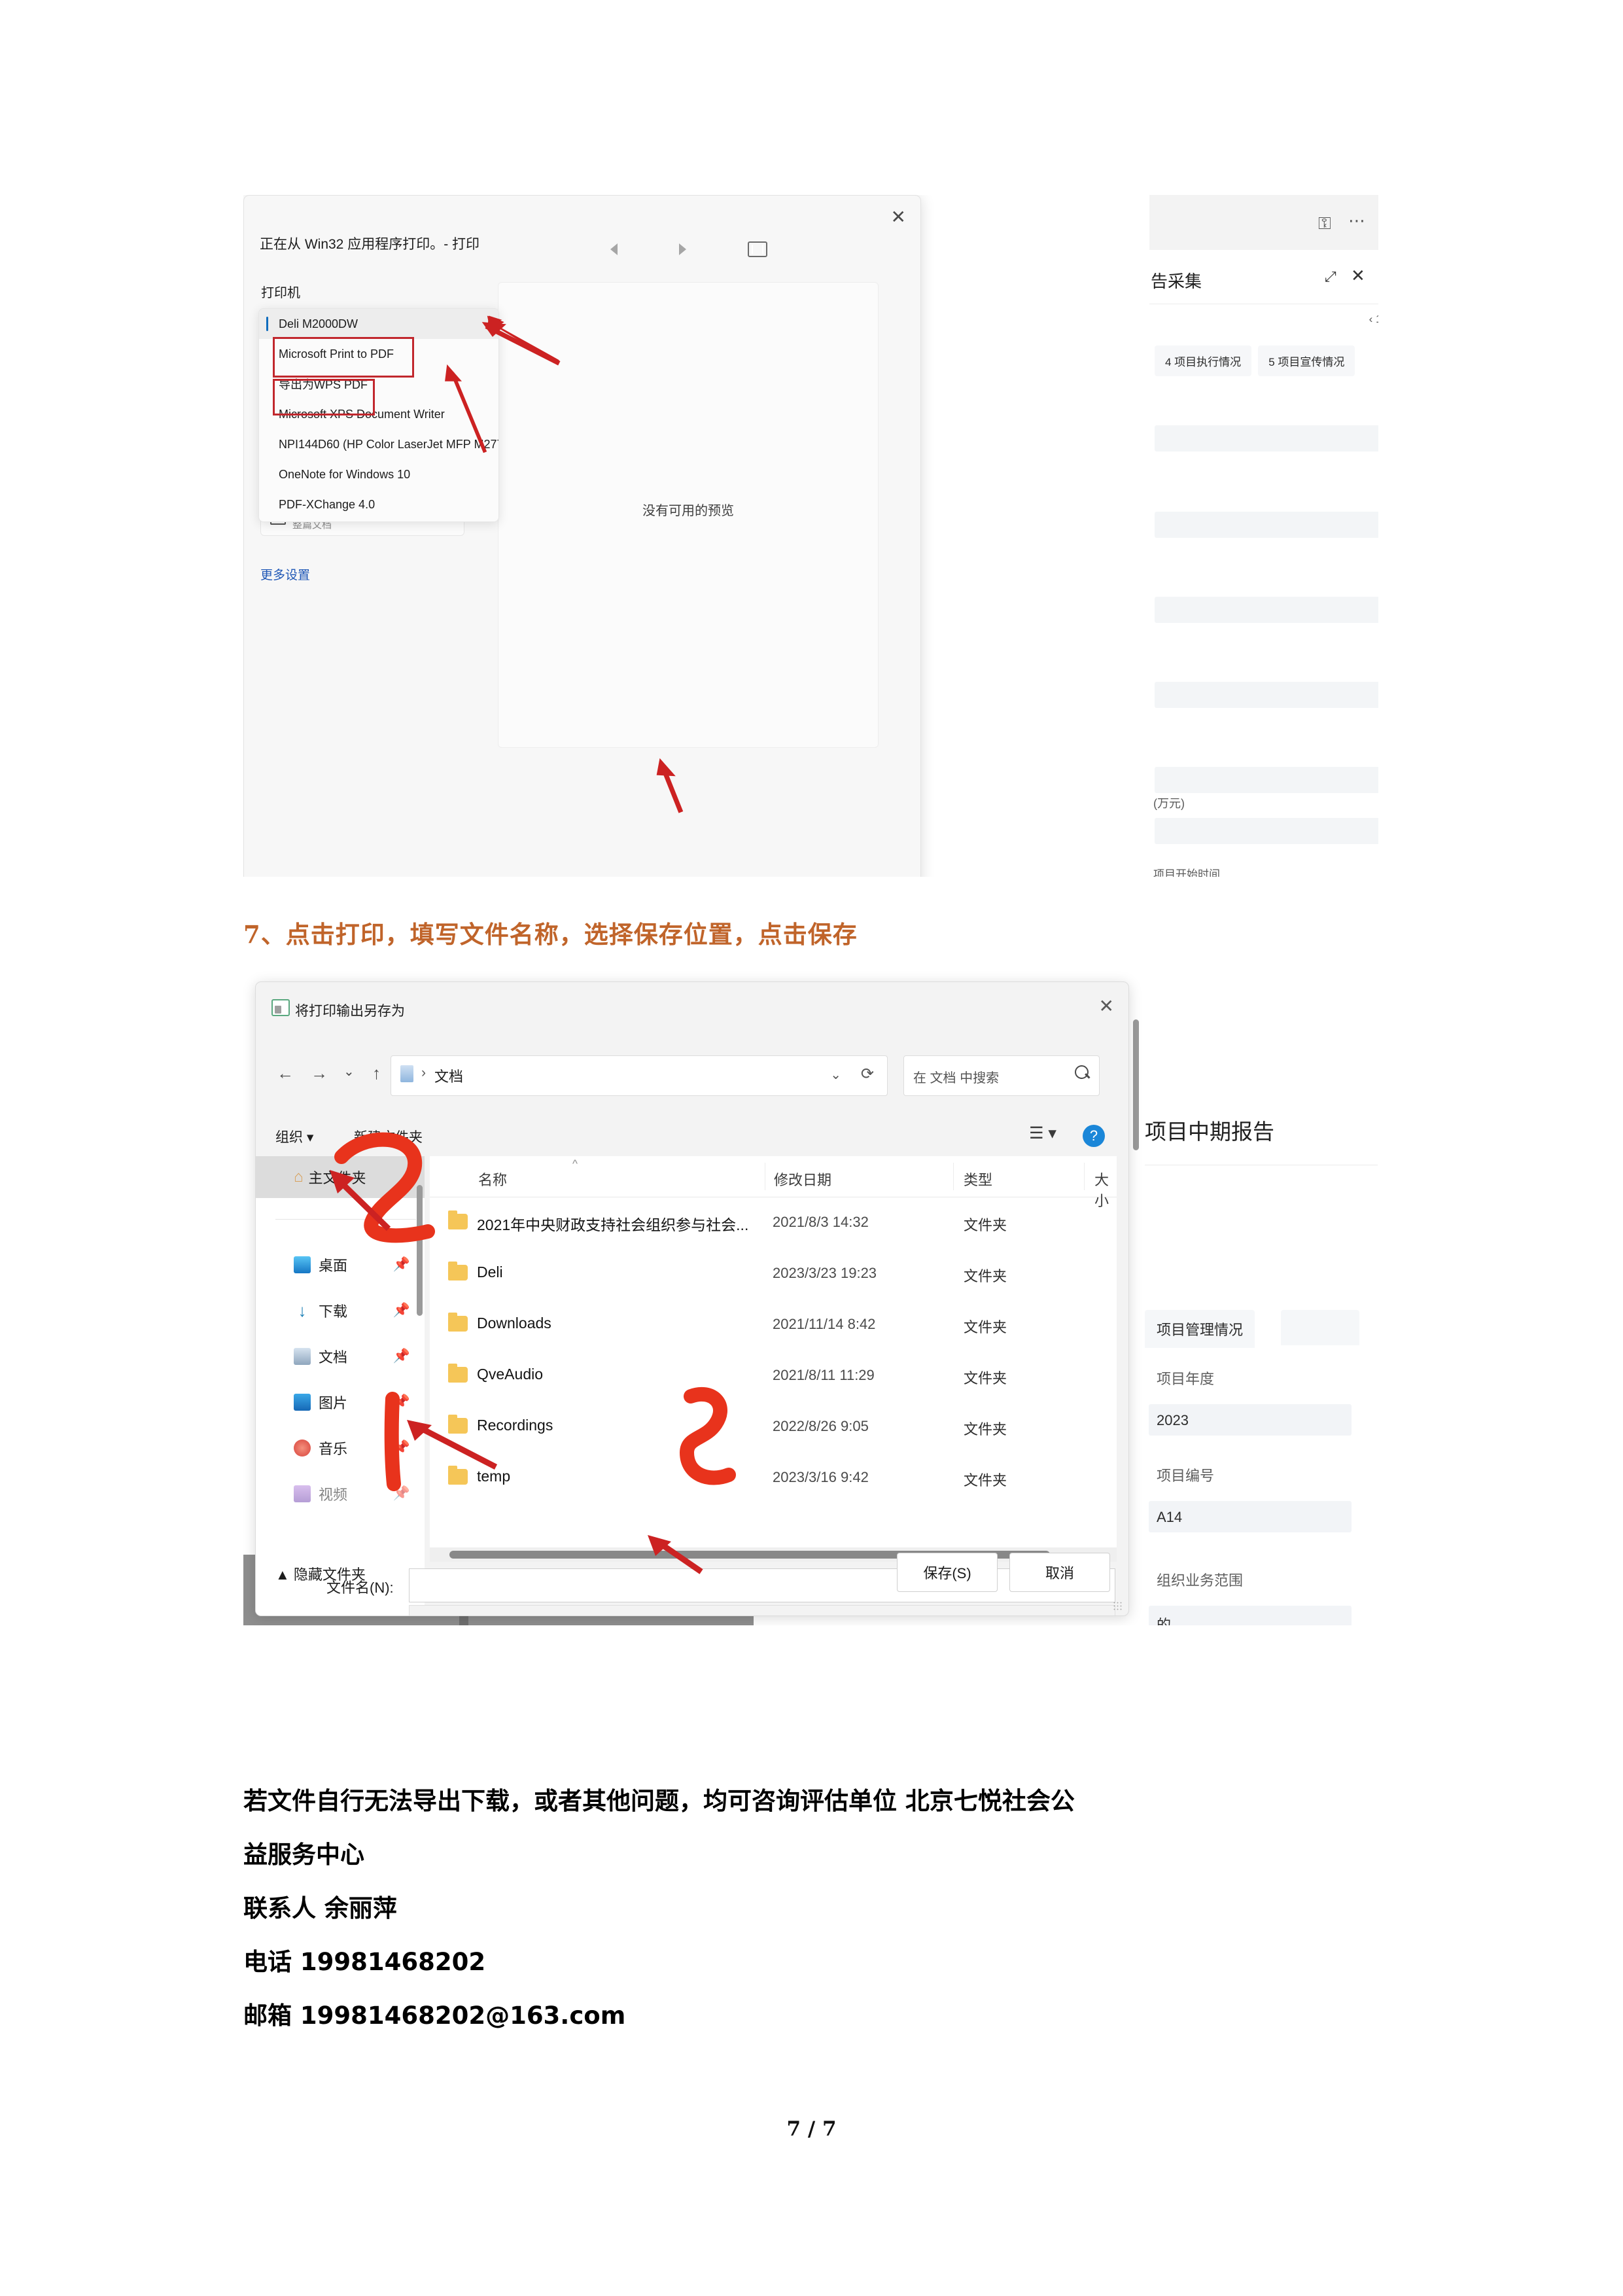 This screenshot has width=1623, height=2296. What do you see at coordinates (1059, 1573) in the screenshot?
I see `cancel-button: 取消` at bounding box center [1059, 1573].